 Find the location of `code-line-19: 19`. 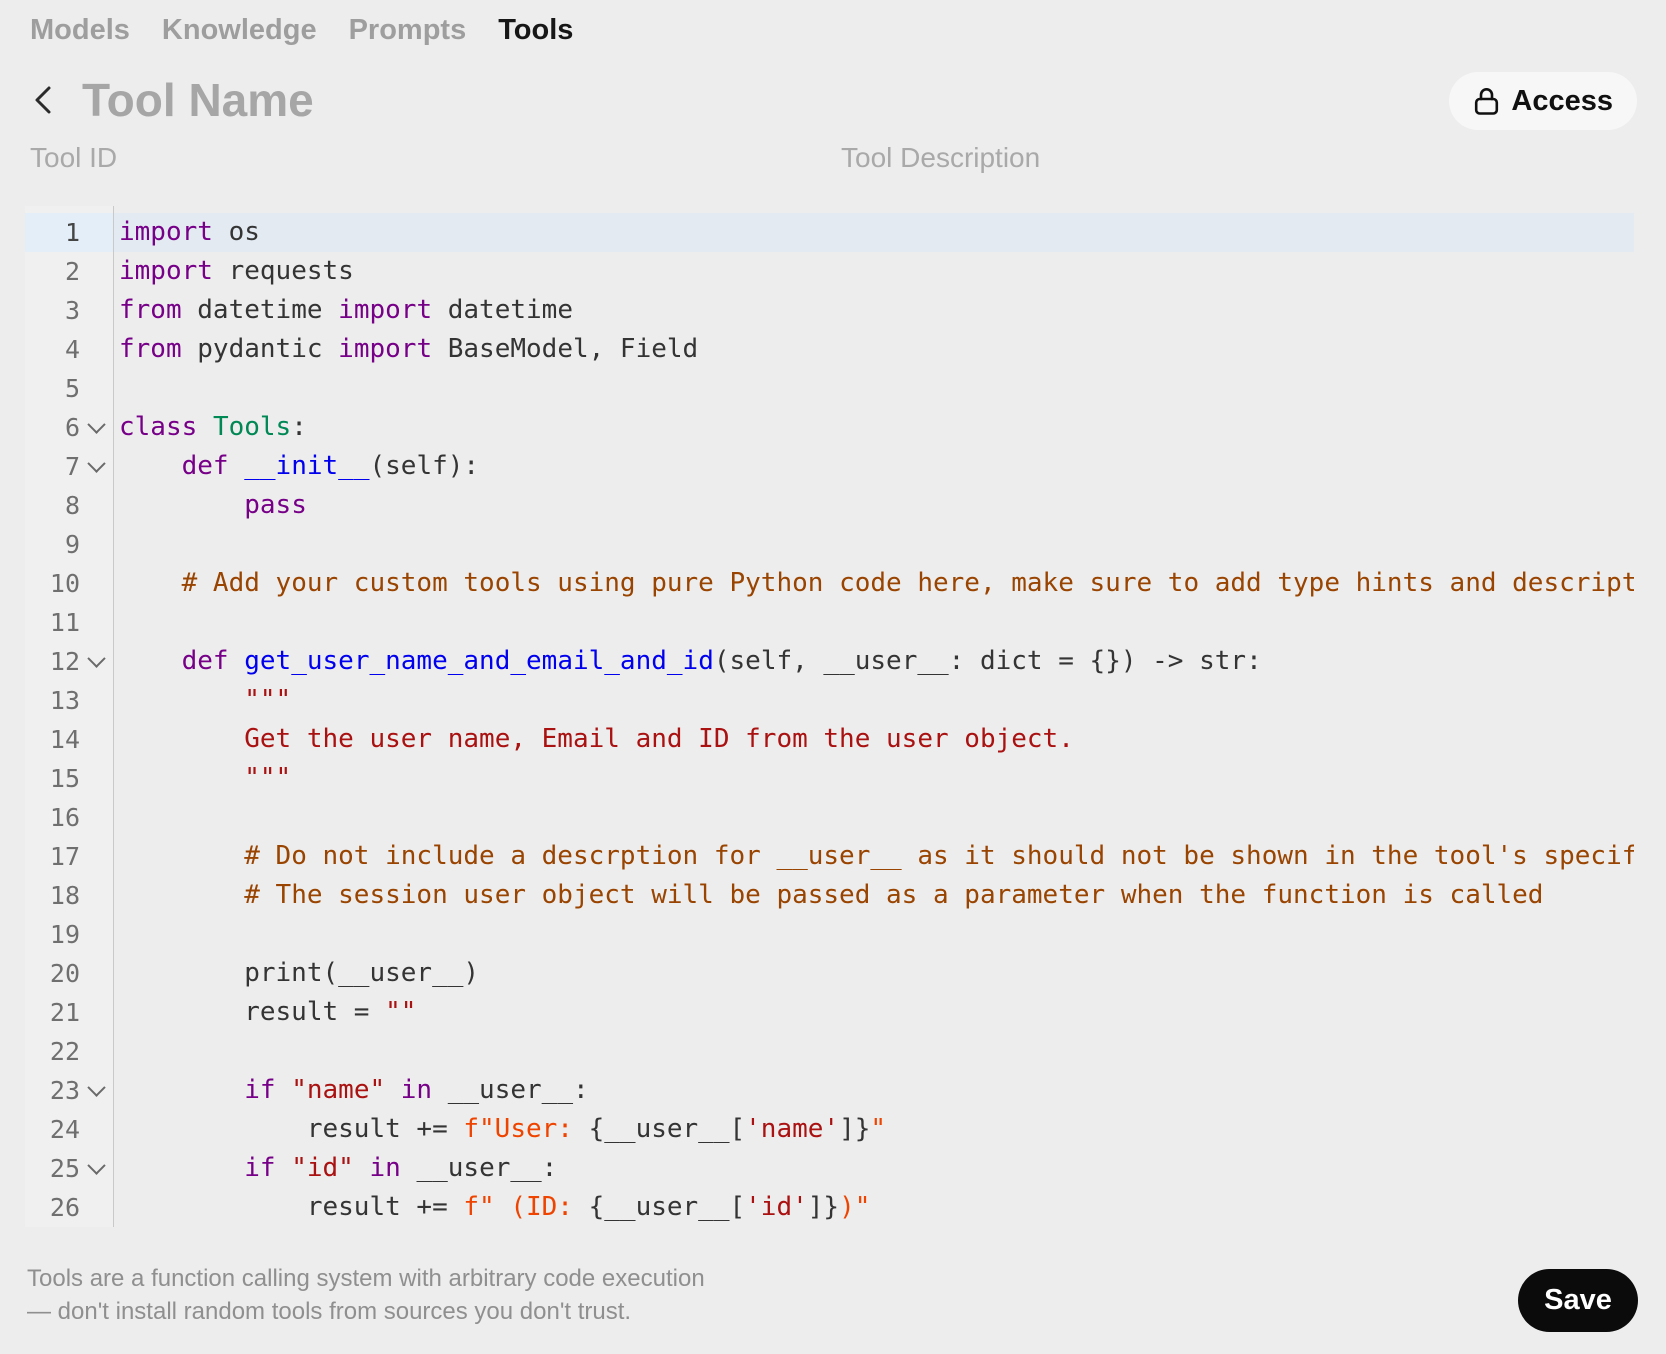

code-line-19: 19 is located at coordinates (829, 934).